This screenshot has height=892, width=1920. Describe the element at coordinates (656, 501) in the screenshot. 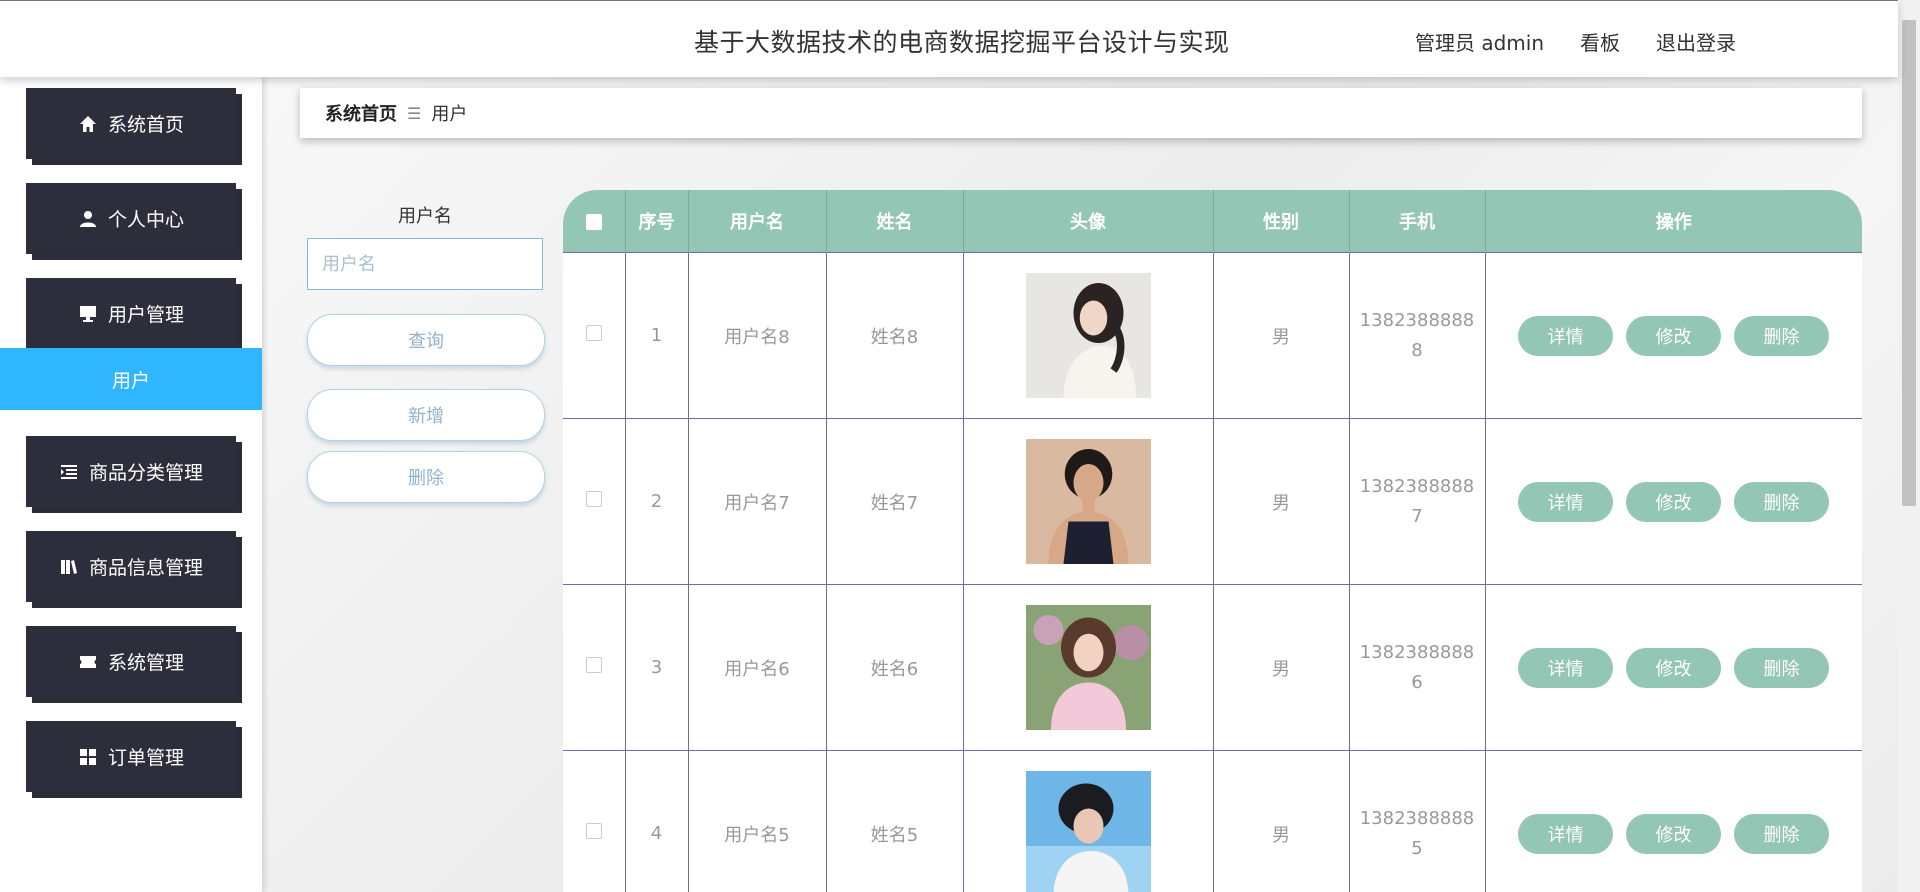

I see `cell-index: 2` at that location.